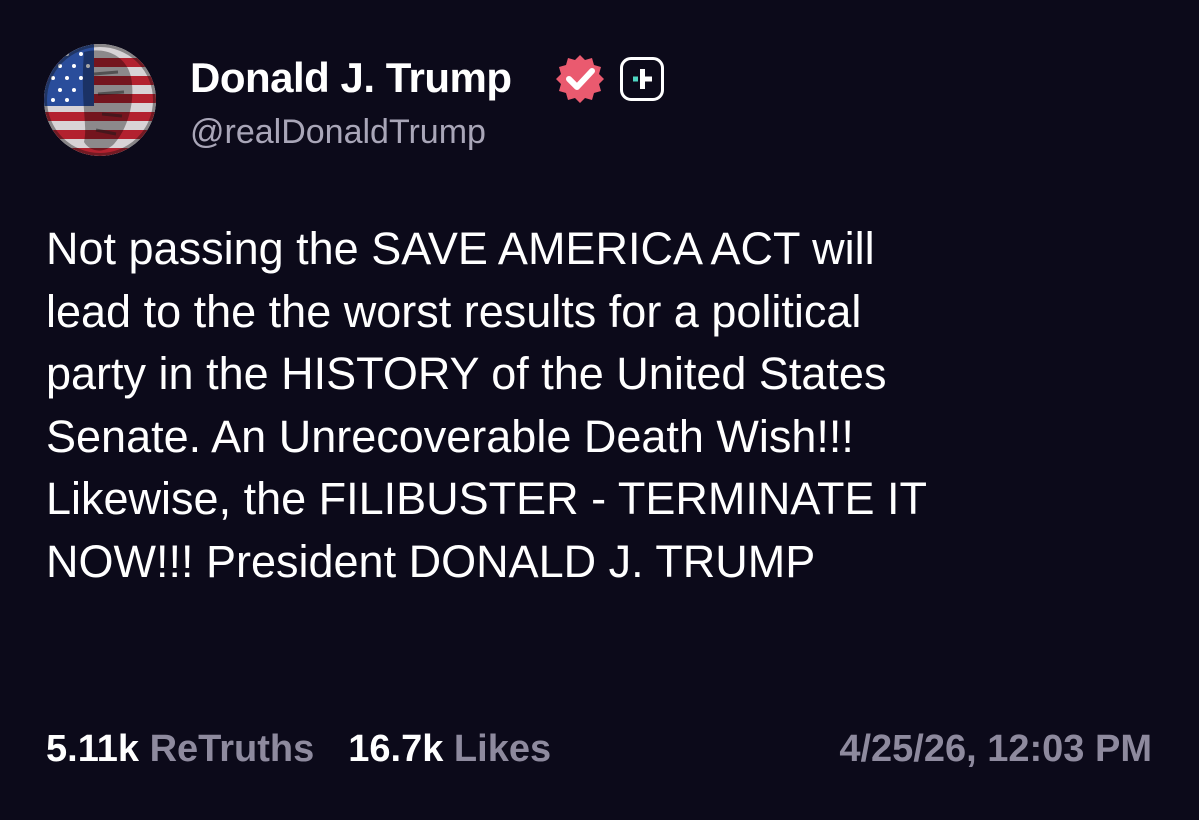 The image size is (1199, 820). I want to click on post-stats: 5.11k ReTruths 16.7k Likes, so click(298, 749).